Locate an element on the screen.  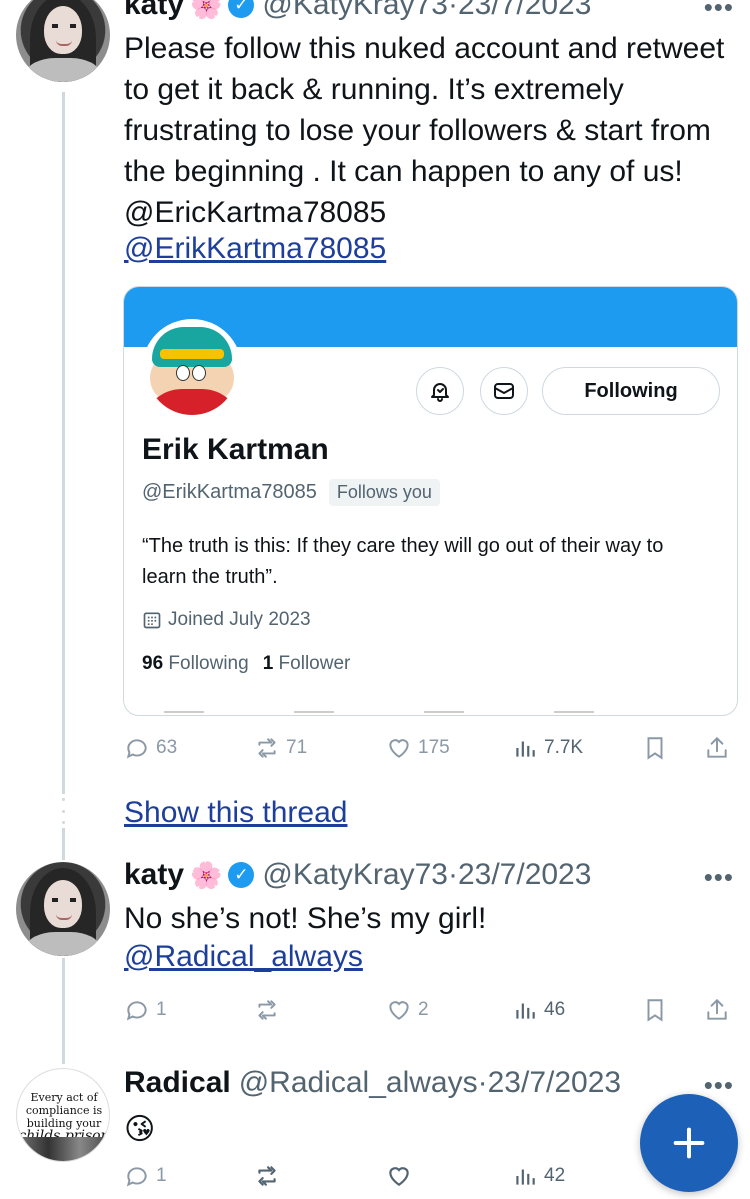
like-button: 175 is located at coordinates (418, 748).